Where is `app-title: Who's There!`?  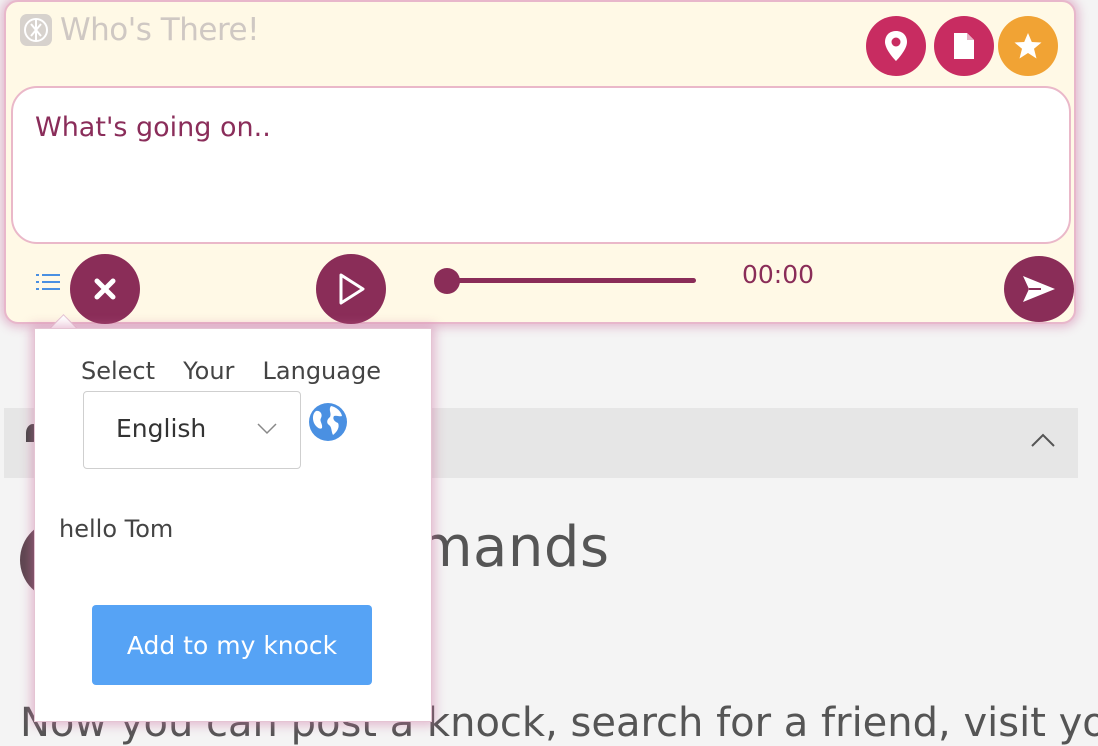 app-title: Who's There! is located at coordinates (160, 30).